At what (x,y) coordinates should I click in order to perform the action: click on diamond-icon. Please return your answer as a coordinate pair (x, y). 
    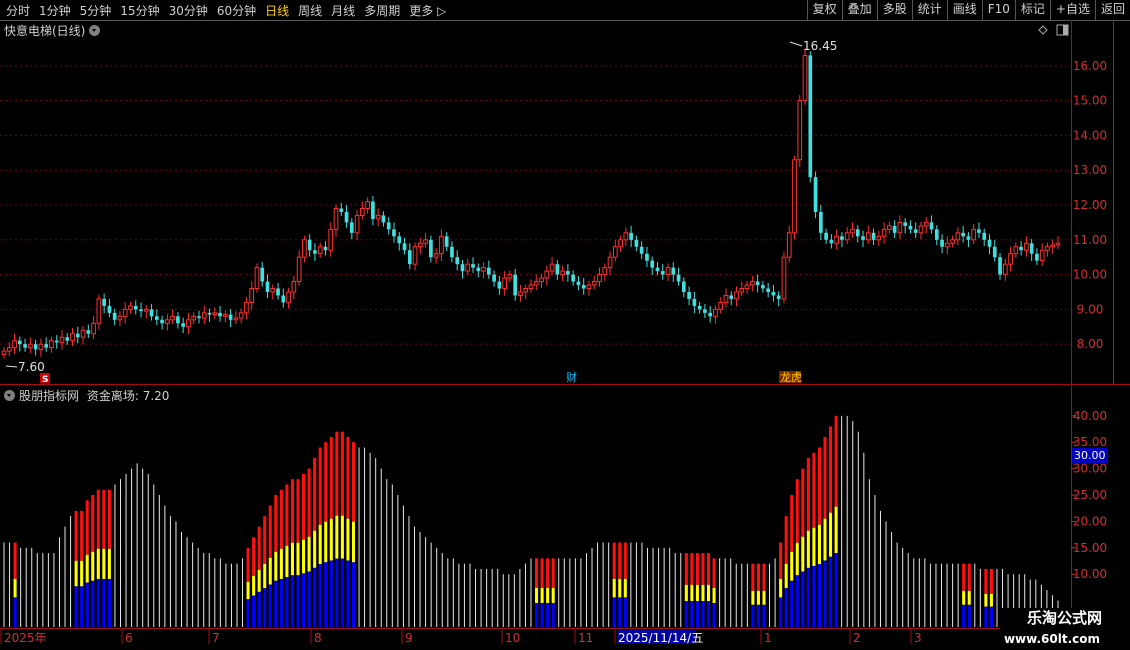
    Looking at the image, I should click on (1043, 30).